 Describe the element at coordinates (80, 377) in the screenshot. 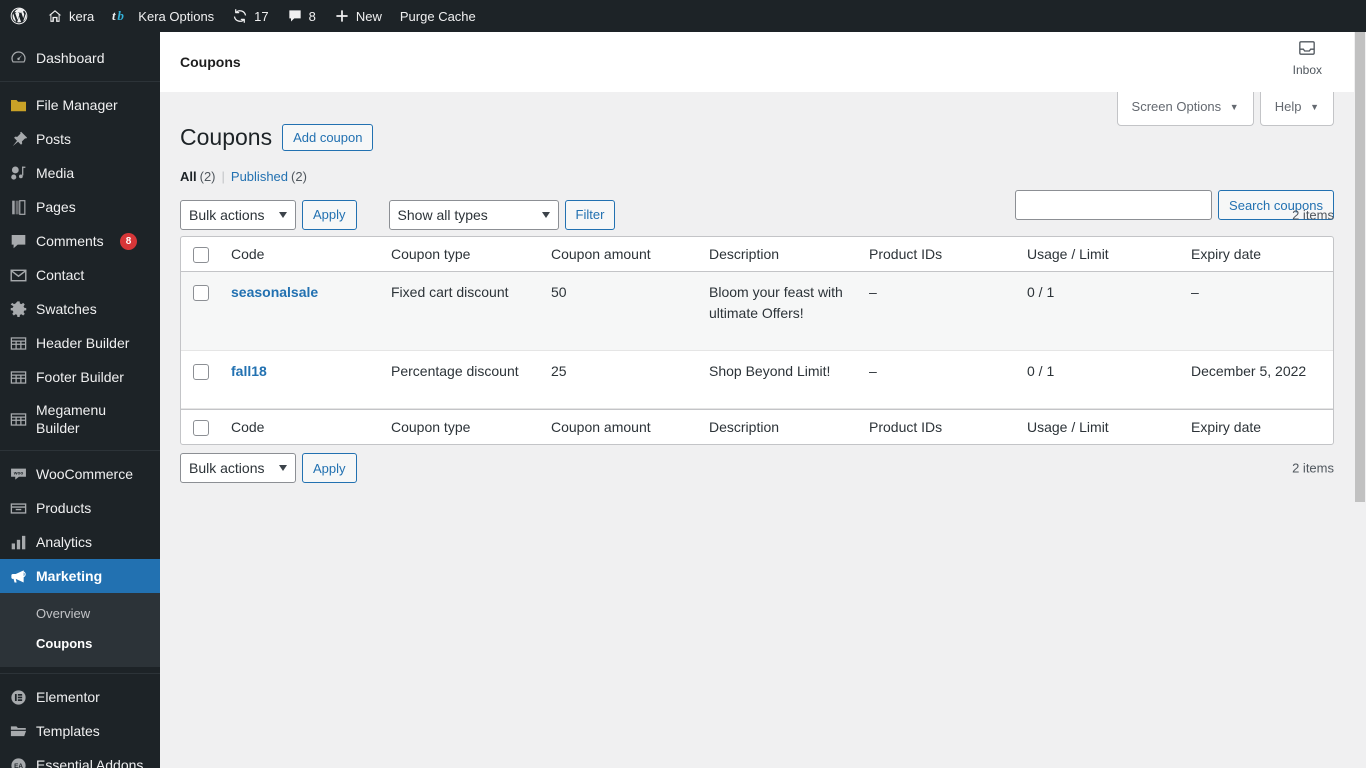

I see `sidebar-item-footer-builder: Footer Builder` at that location.